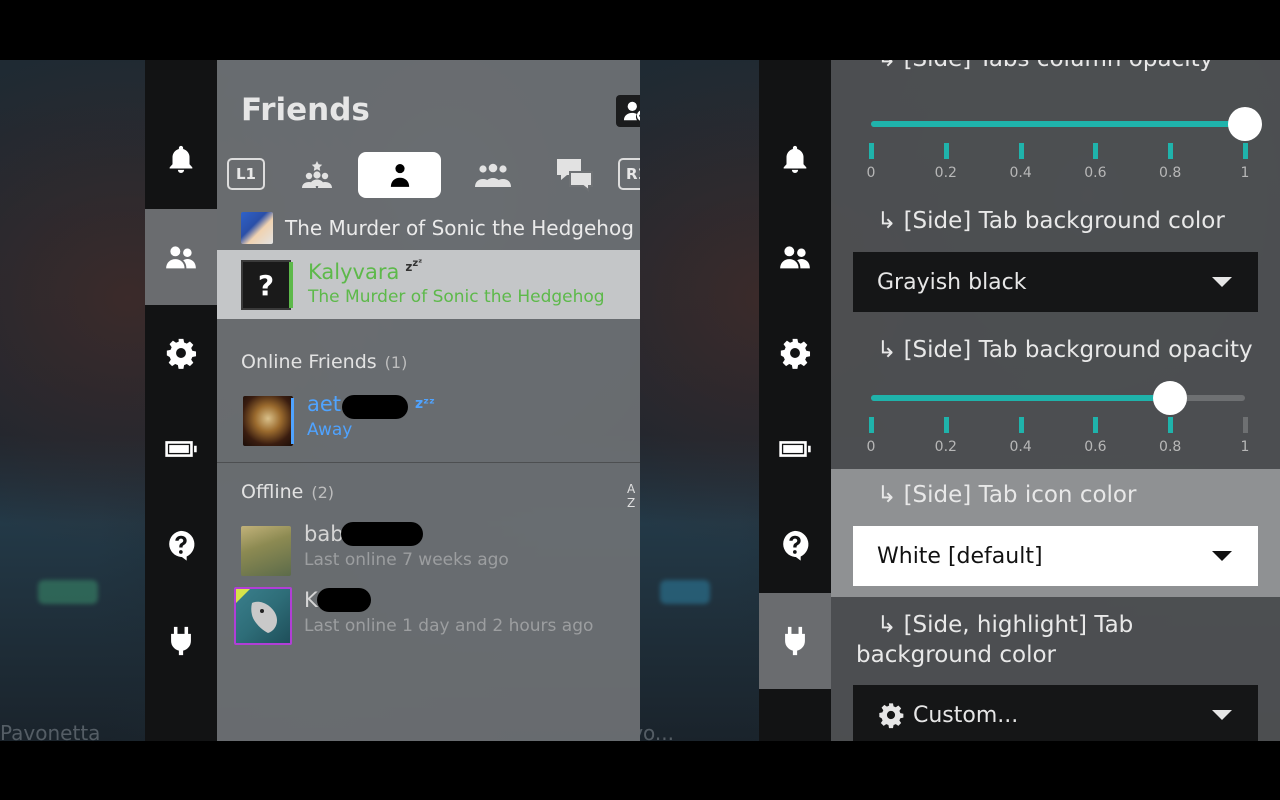  I want to click on hint-r1: R1, so click(629, 174).